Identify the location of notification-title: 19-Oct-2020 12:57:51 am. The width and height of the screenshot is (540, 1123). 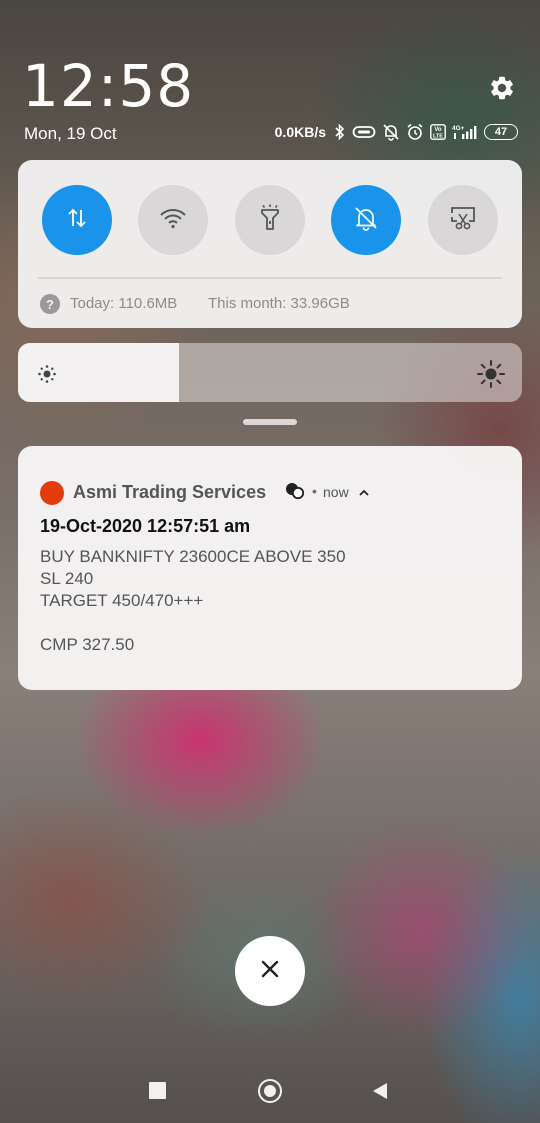
(145, 526).